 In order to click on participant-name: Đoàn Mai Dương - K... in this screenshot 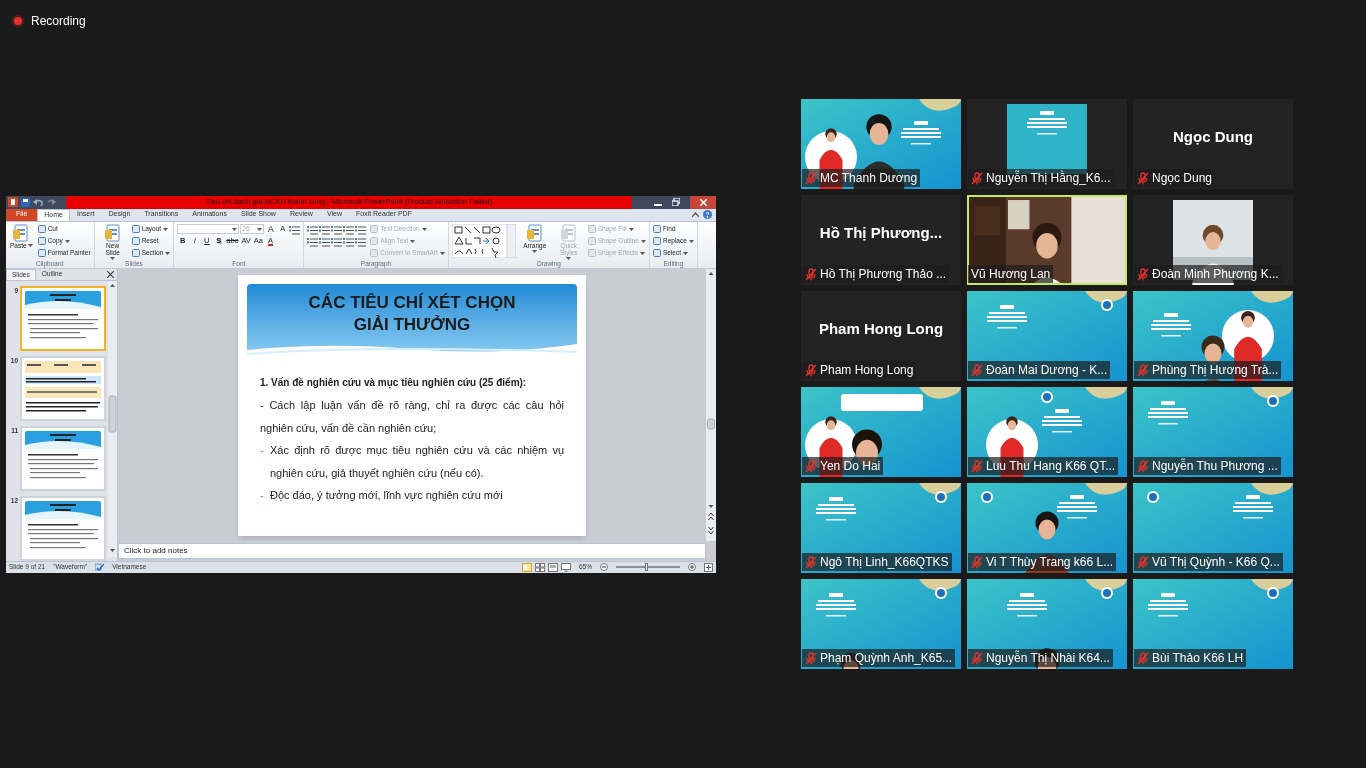, I will do `click(1047, 370)`.